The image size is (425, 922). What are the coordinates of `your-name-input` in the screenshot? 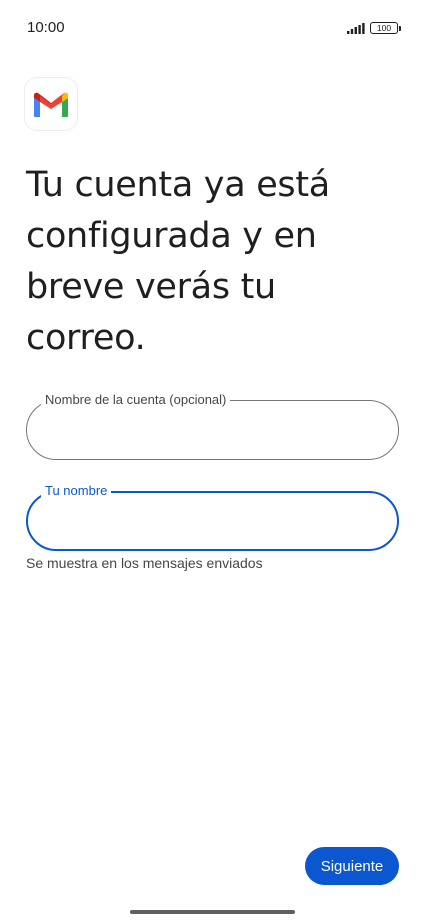 It's located at (212, 522).